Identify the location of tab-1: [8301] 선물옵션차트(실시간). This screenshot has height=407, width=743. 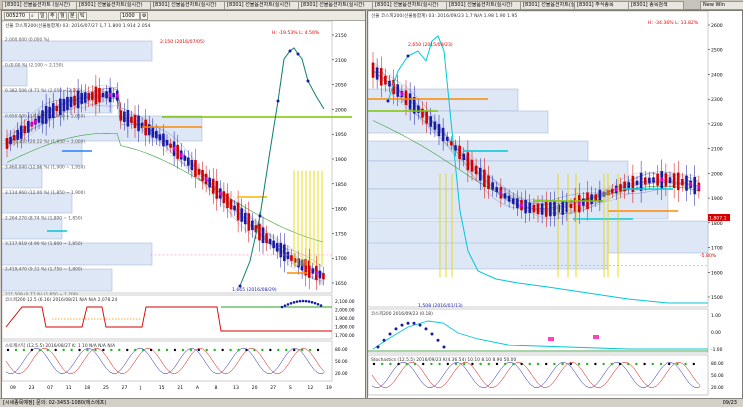
(114, 5).